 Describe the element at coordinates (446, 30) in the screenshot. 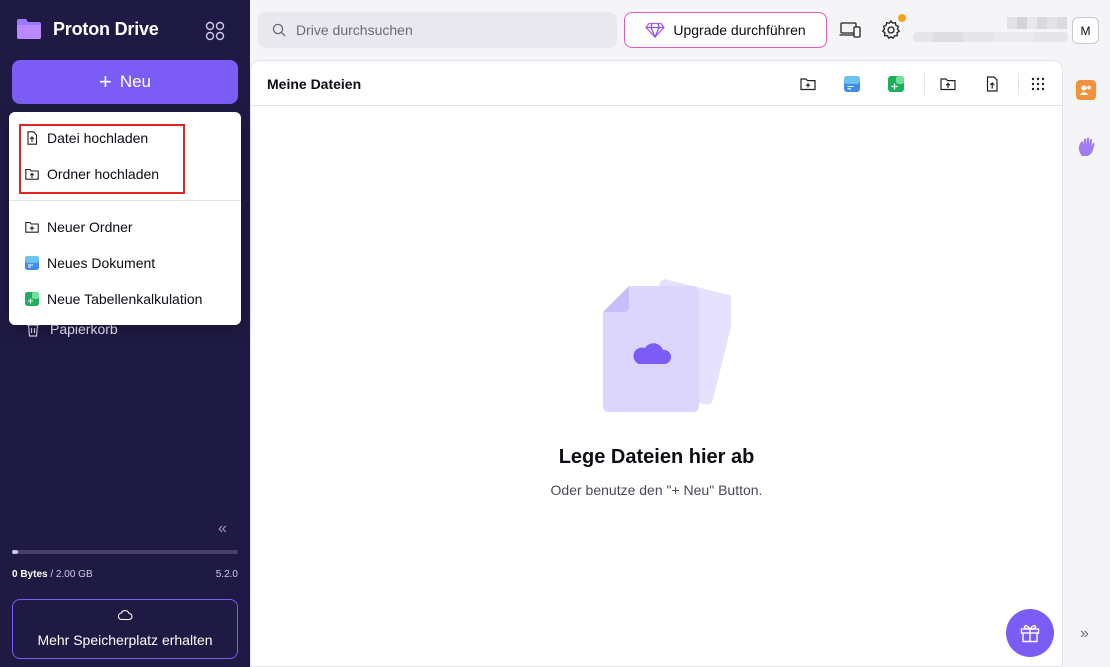

I see `search-input` at that location.